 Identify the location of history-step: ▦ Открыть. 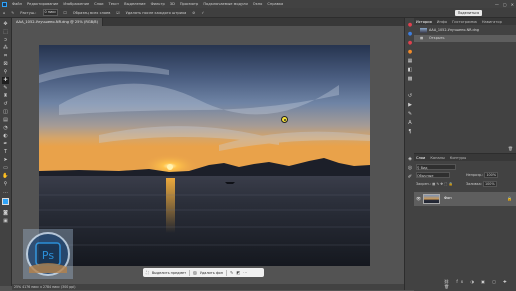
(465, 38).